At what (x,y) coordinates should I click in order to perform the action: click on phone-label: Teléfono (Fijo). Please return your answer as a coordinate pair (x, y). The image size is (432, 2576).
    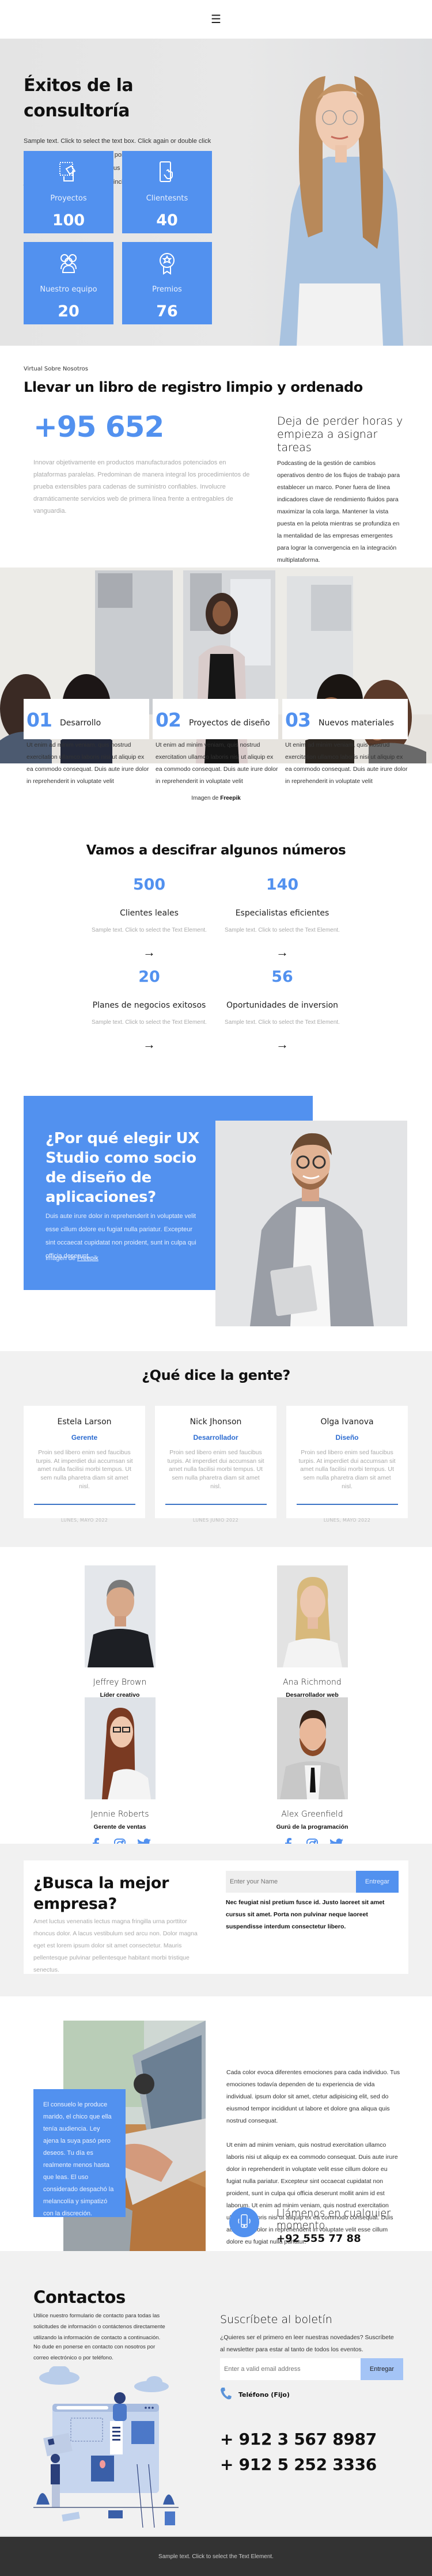
    Looking at the image, I should click on (264, 2395).